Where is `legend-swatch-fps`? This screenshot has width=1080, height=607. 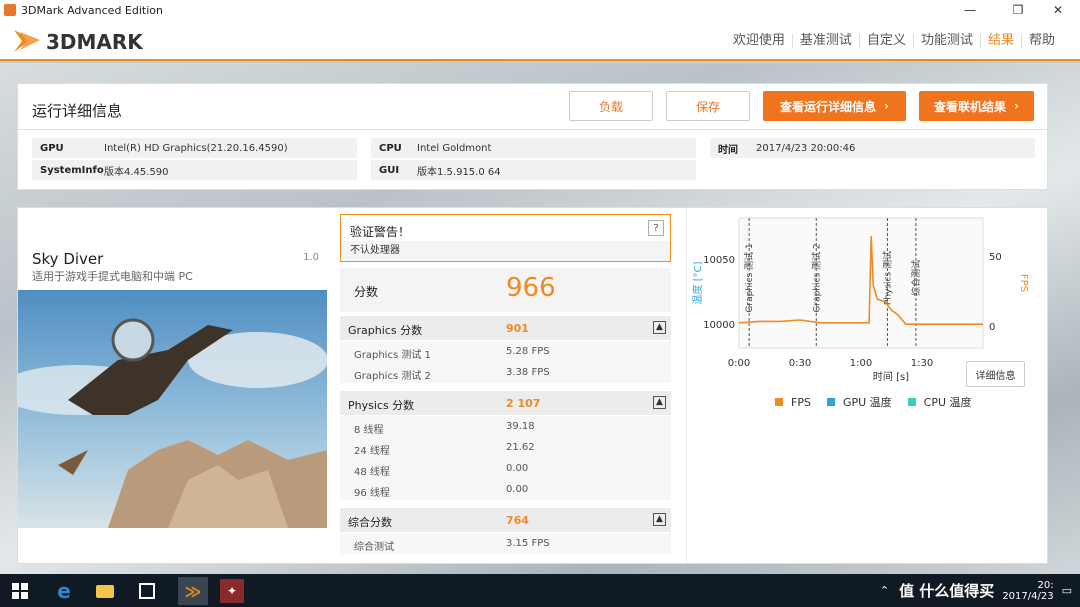 legend-swatch-fps is located at coordinates (779, 402).